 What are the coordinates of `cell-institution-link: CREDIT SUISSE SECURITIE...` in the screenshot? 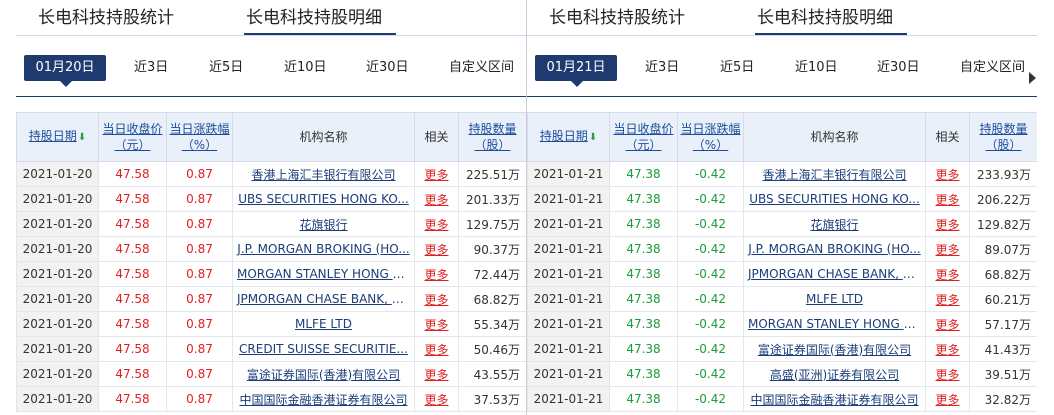 It's located at (323, 349).